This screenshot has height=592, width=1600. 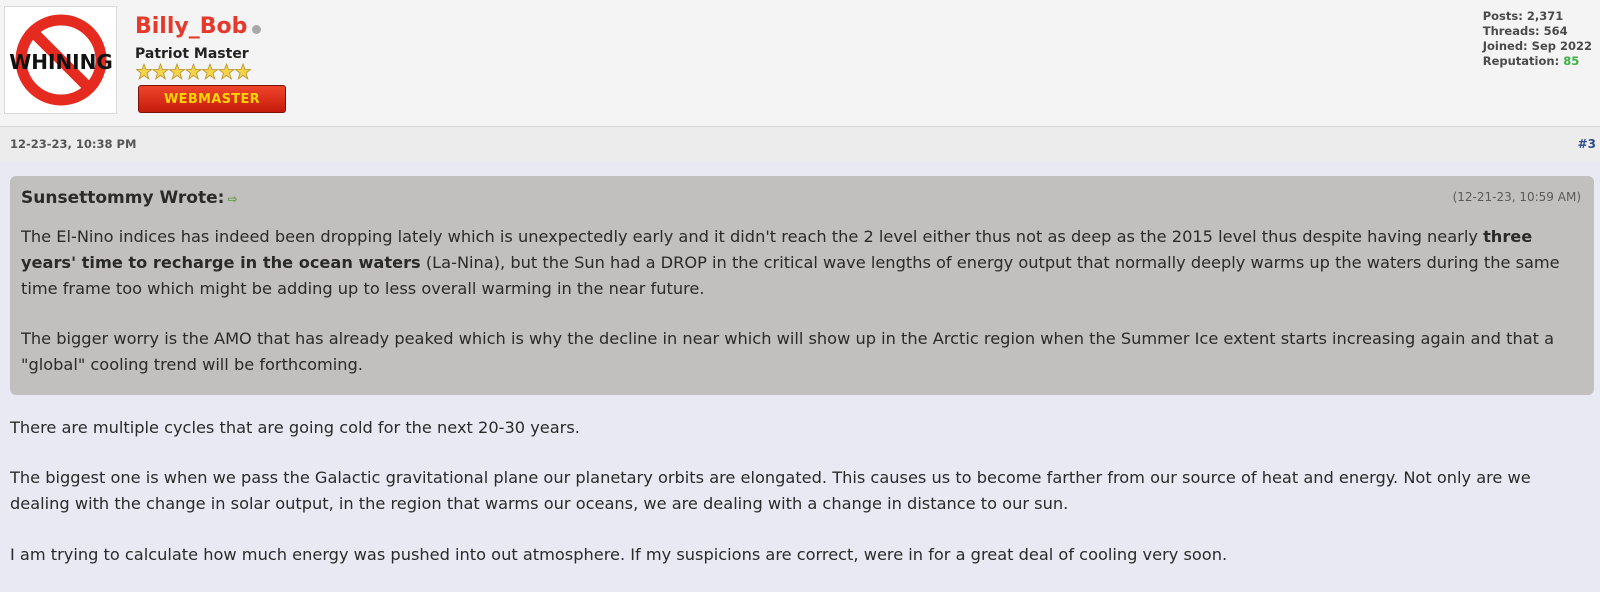 What do you see at coordinates (1523, 16) in the screenshot?
I see `posts-count: Posts: 2,371` at bounding box center [1523, 16].